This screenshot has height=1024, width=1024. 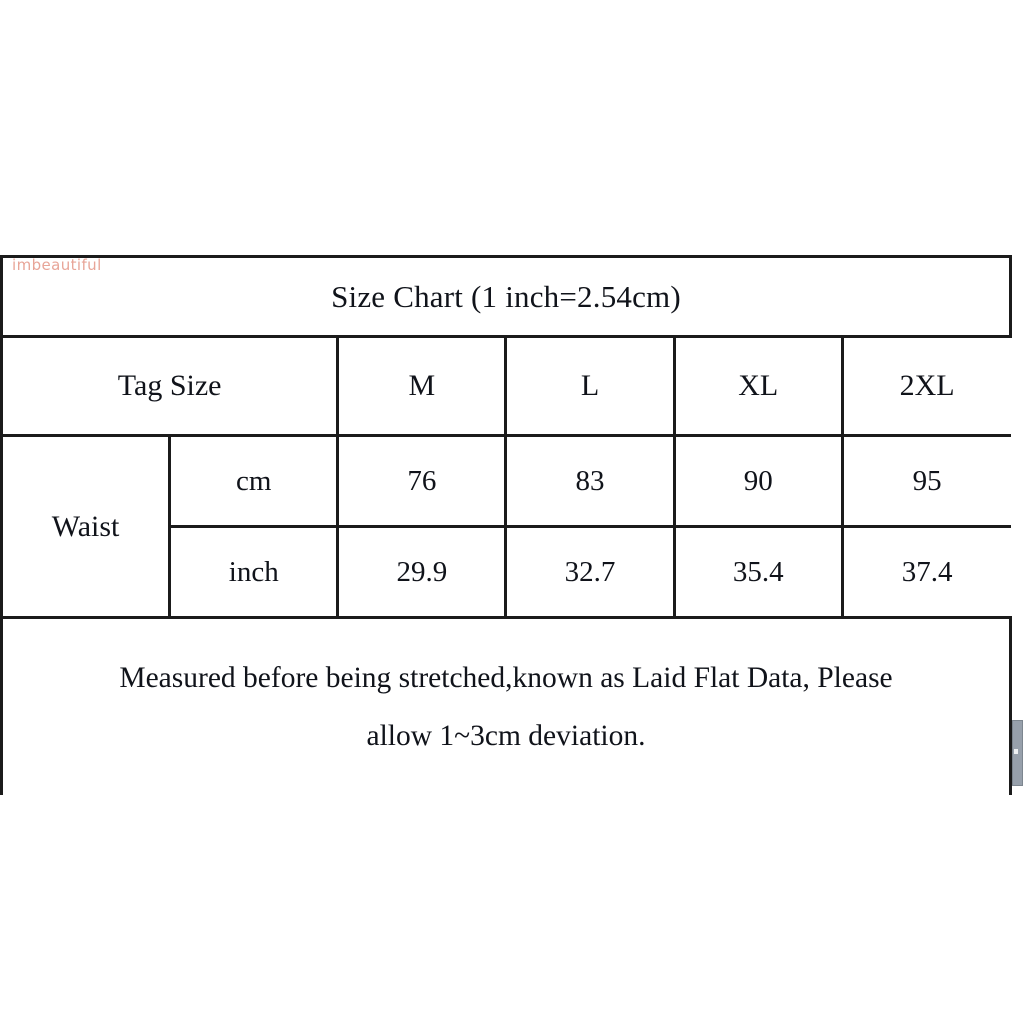 What do you see at coordinates (1017, 753) in the screenshot?
I see `scrollbar-thumb` at bounding box center [1017, 753].